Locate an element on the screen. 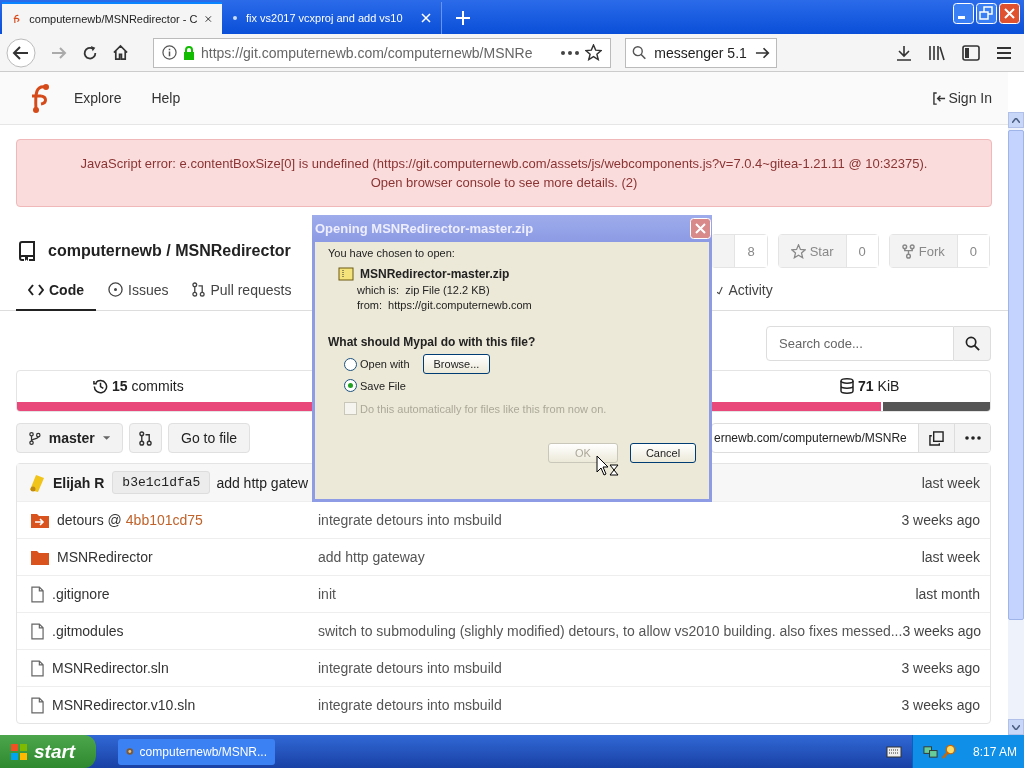  repo-tab: Pull requests is located at coordinates (242, 290).